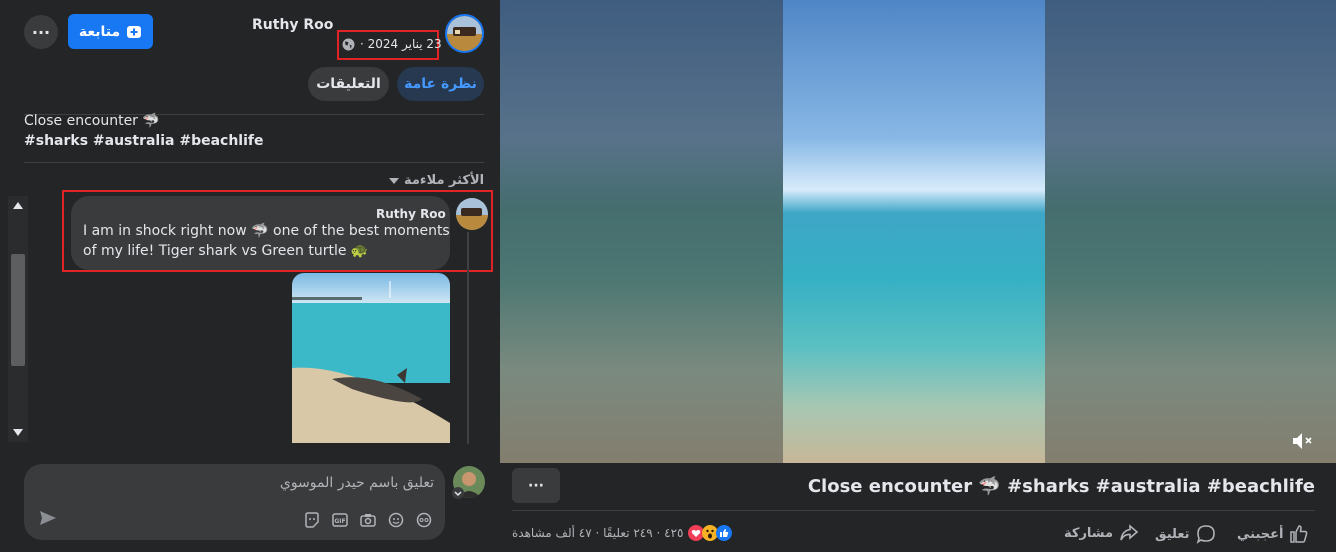 This screenshot has width=1336, height=552. Describe the element at coordinates (1260, 534) in the screenshot. I see `like-label: أعجبني` at that location.